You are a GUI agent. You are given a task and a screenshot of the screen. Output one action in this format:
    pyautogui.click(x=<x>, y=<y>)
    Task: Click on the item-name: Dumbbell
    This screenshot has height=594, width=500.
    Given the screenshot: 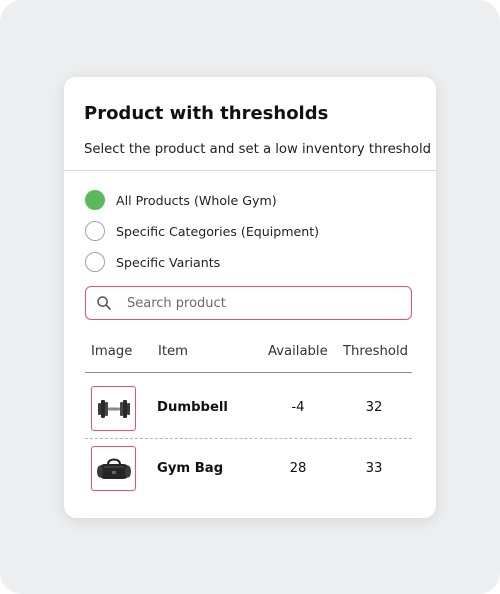 What is the action you would take?
    pyautogui.click(x=192, y=407)
    